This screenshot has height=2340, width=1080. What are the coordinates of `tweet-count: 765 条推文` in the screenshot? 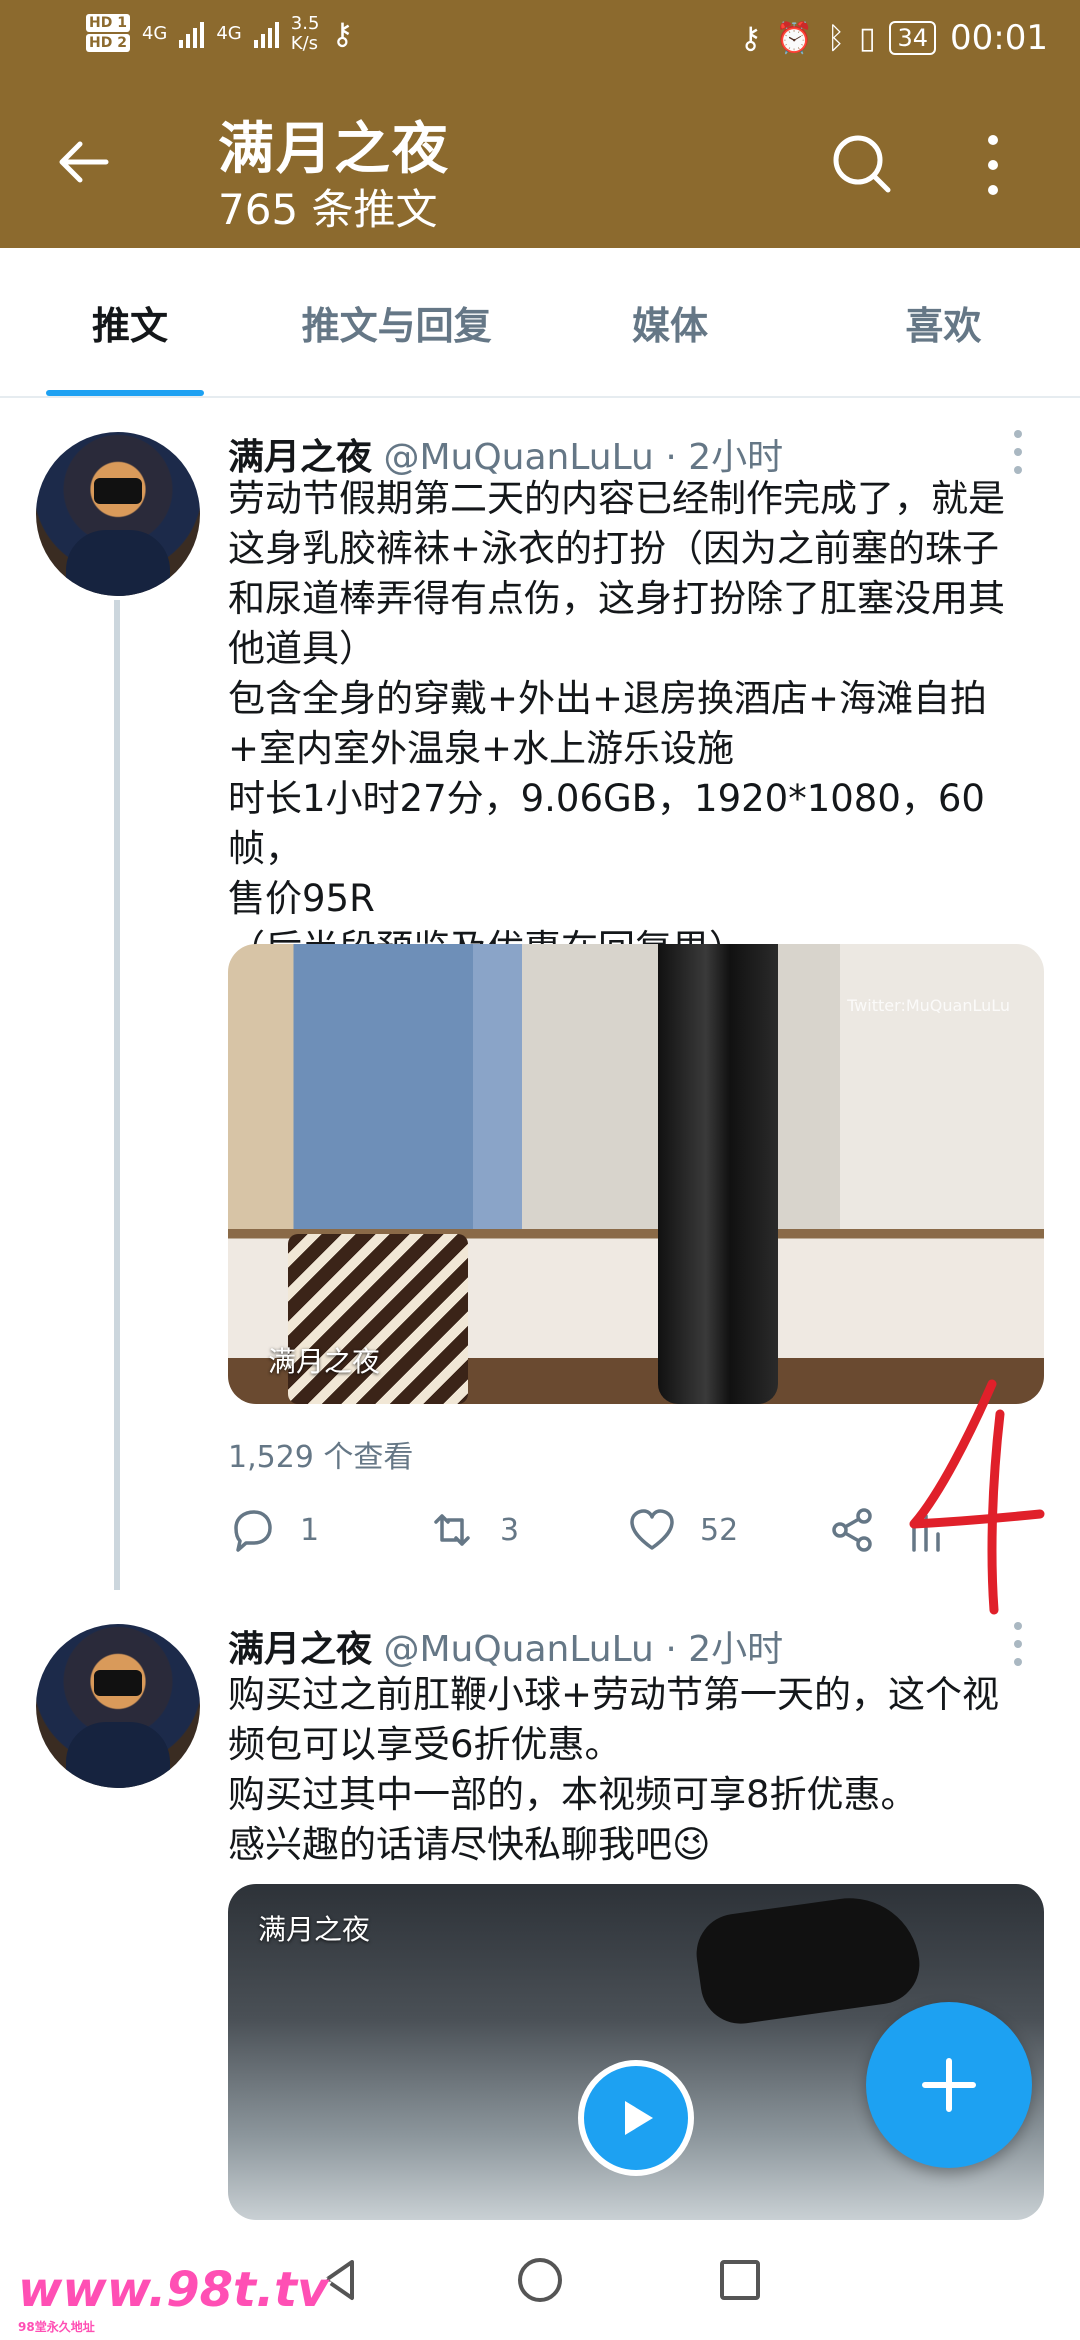 It's located at (328, 209).